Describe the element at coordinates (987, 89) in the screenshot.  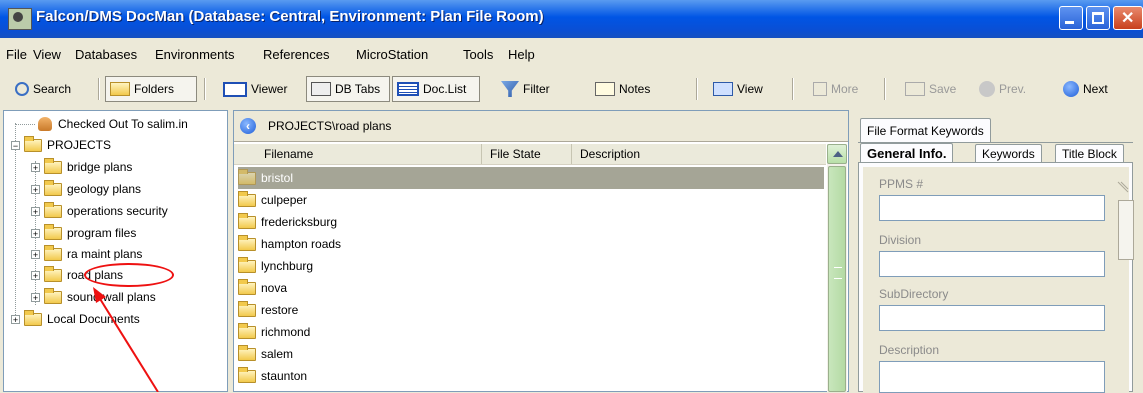
I see `prev-icon` at that location.